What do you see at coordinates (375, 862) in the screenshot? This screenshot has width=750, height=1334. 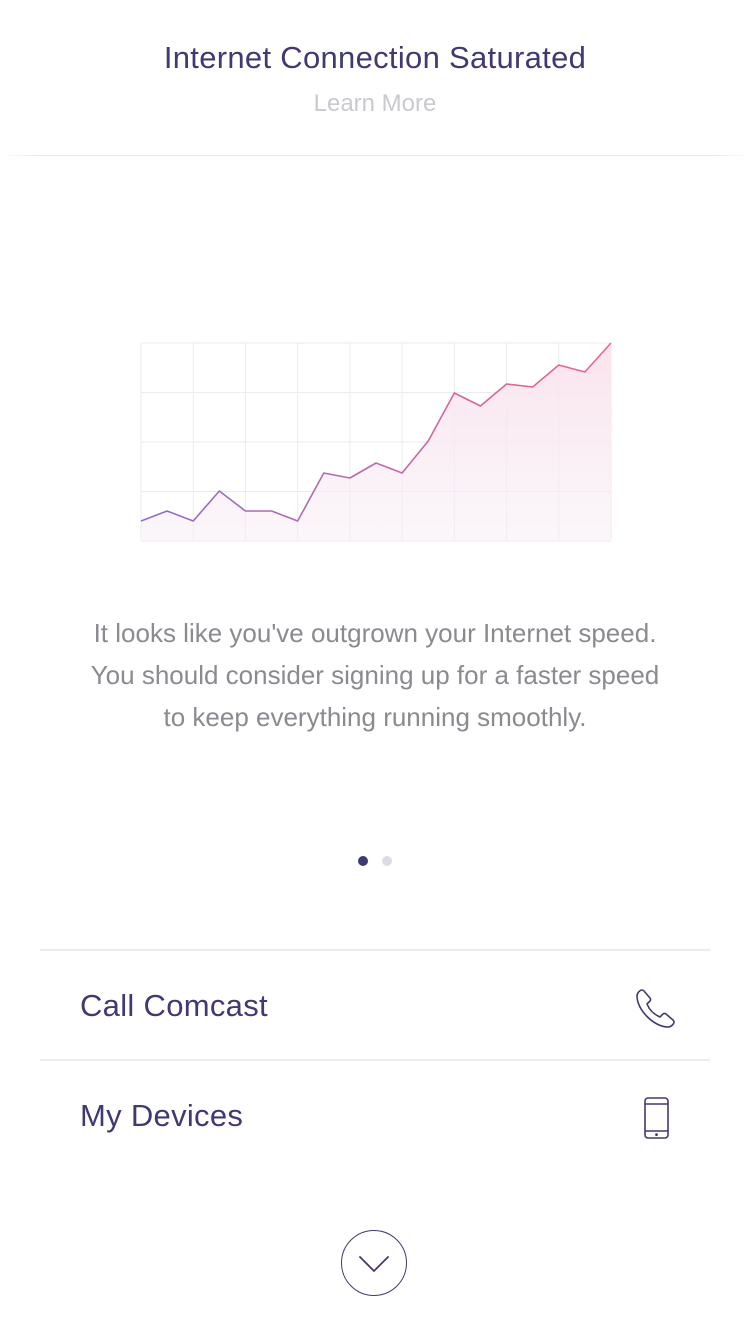 I see `page-indicator` at bounding box center [375, 862].